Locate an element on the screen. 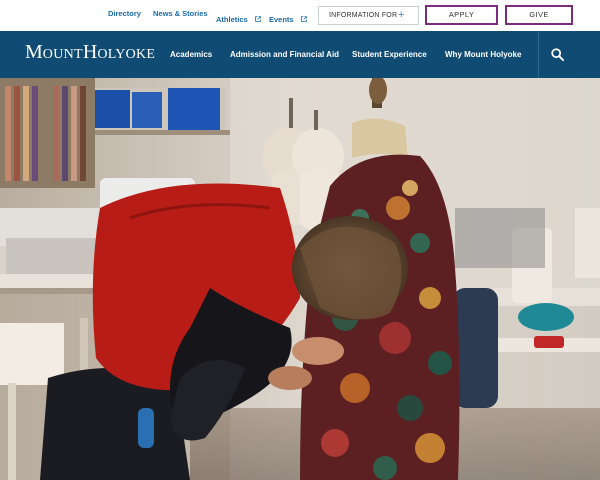  directory-link: Directory is located at coordinates (124, 13).